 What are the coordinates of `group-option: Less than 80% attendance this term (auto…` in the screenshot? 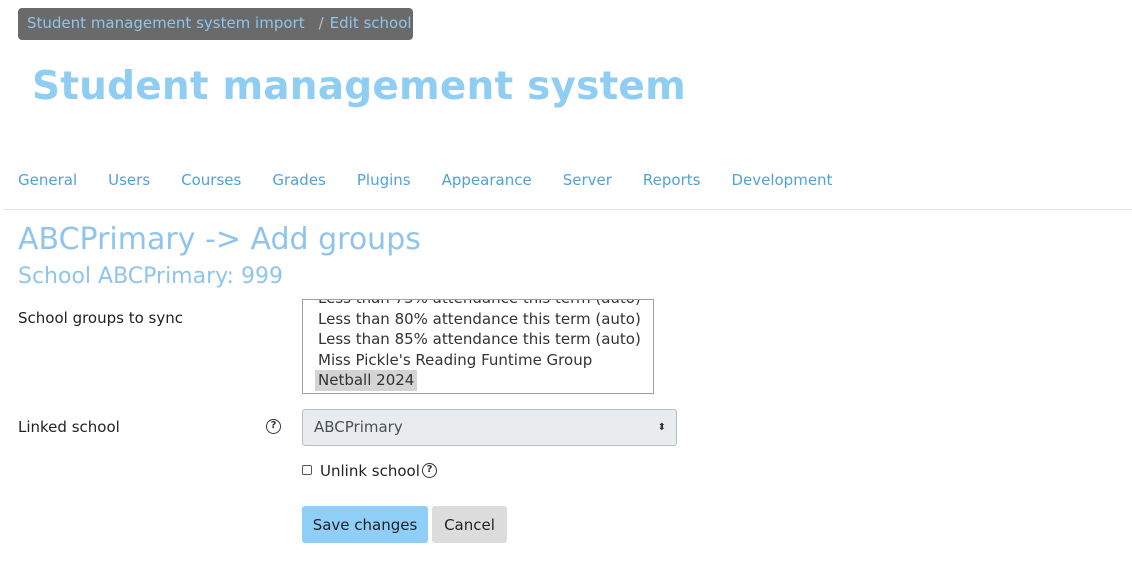 It's located at (478, 319).